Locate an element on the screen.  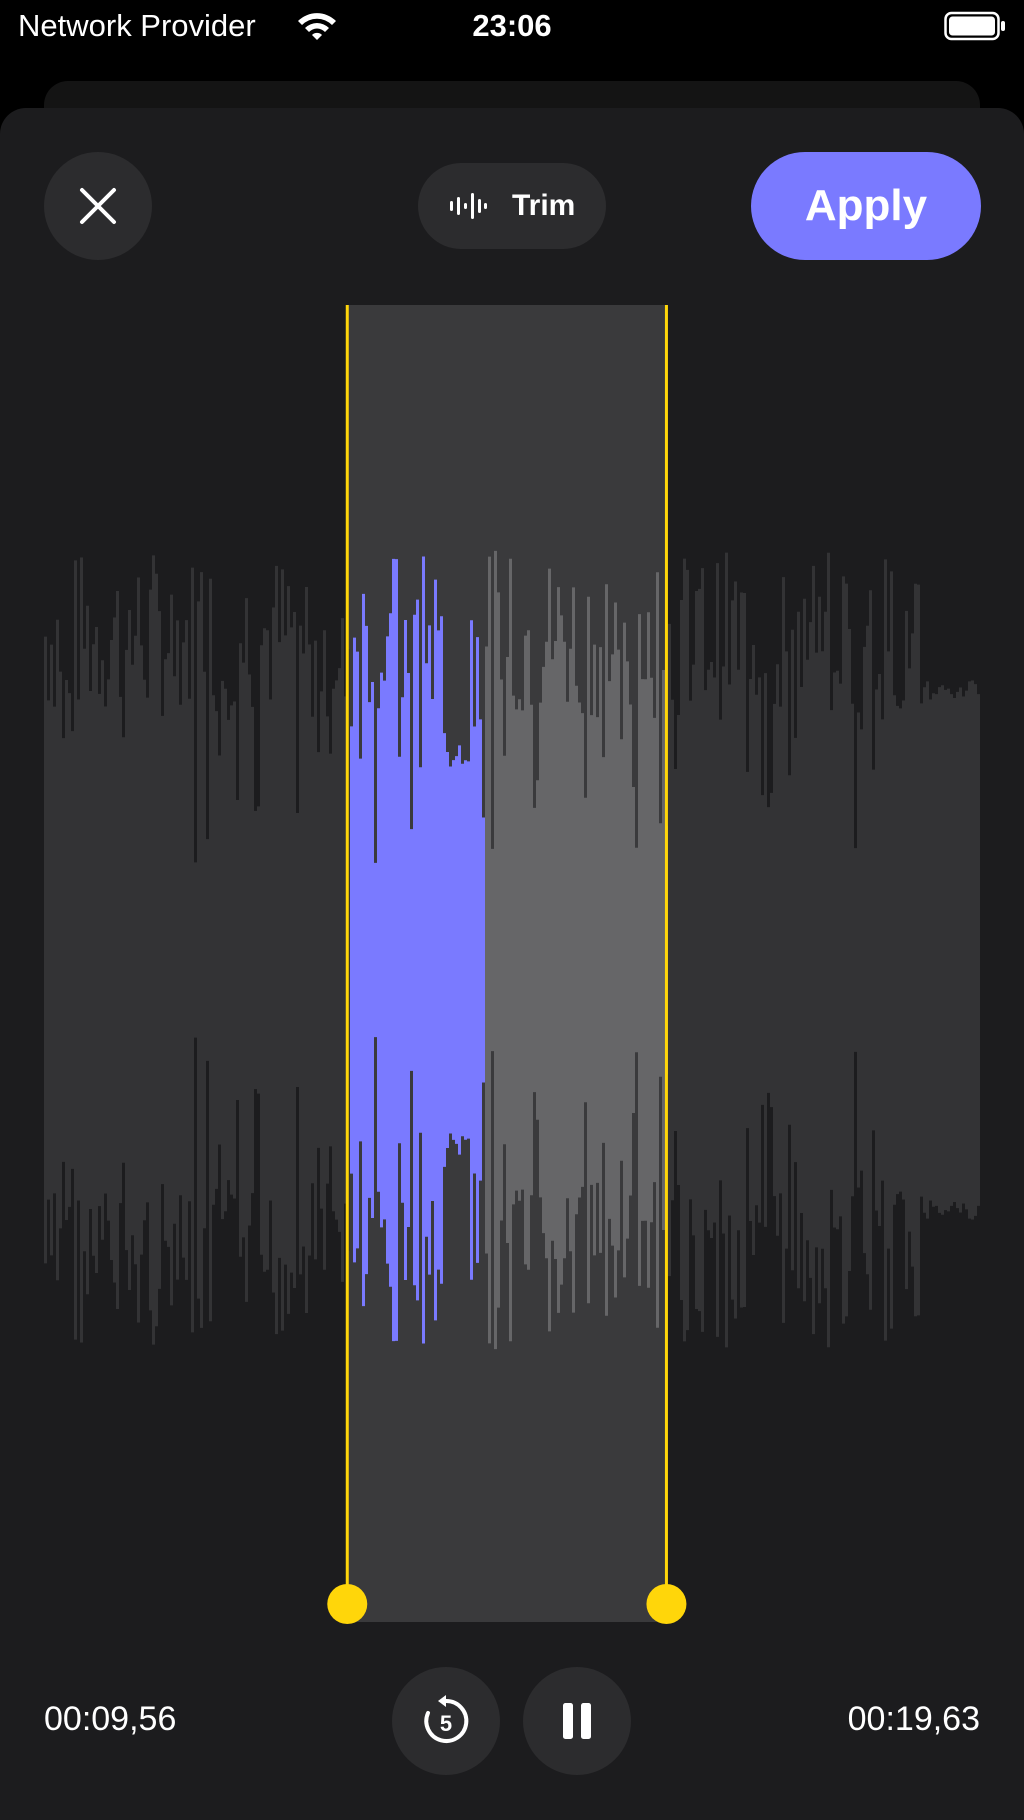
status-time: 23:06 is located at coordinates (512, 25).